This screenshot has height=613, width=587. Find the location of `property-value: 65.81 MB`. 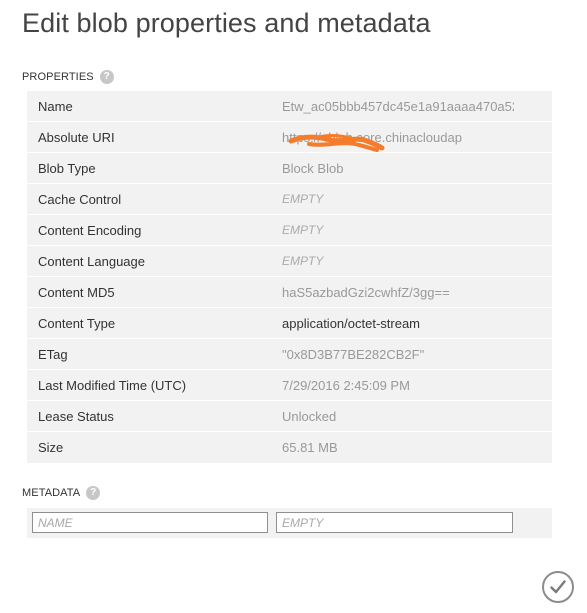

property-value: 65.81 MB is located at coordinates (310, 447).